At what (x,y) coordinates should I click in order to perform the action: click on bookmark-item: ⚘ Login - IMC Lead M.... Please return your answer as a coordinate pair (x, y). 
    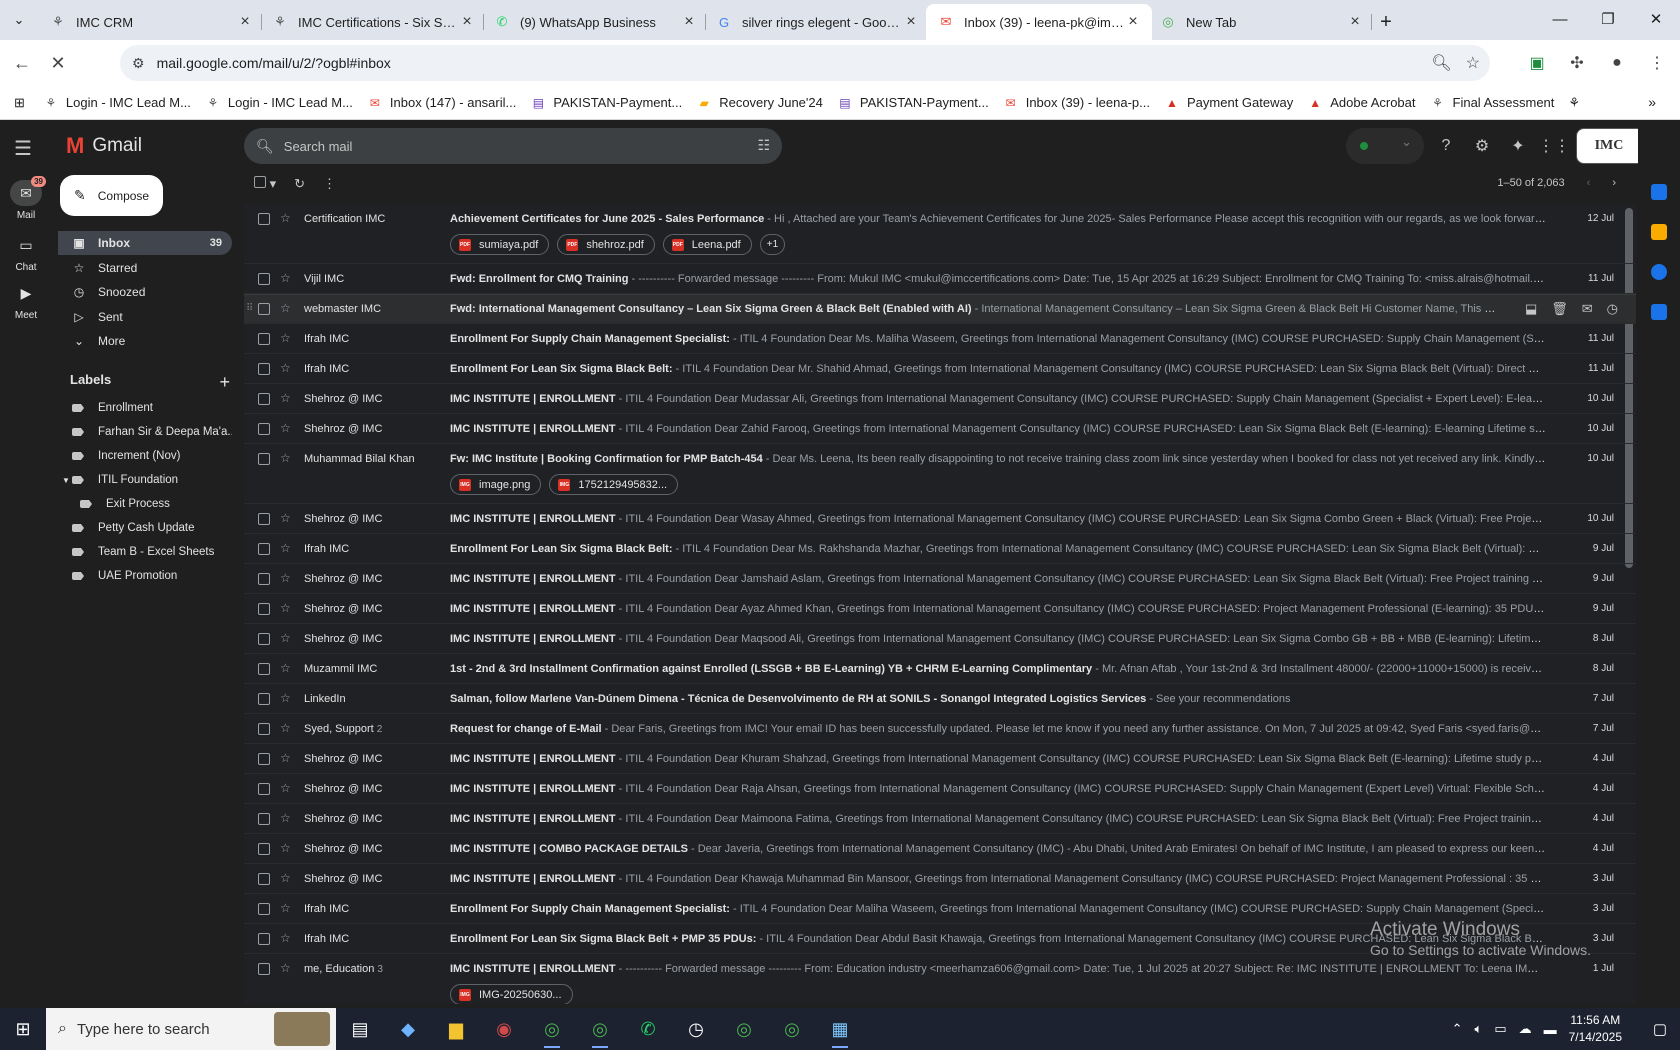
    Looking at the image, I should click on (117, 103).